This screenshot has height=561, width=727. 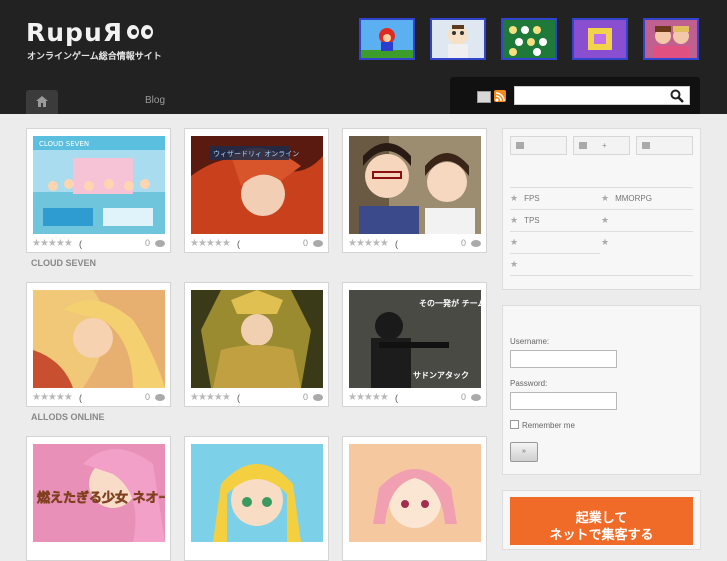 I want to click on remember-me-label: Remember me, so click(x=548, y=425).